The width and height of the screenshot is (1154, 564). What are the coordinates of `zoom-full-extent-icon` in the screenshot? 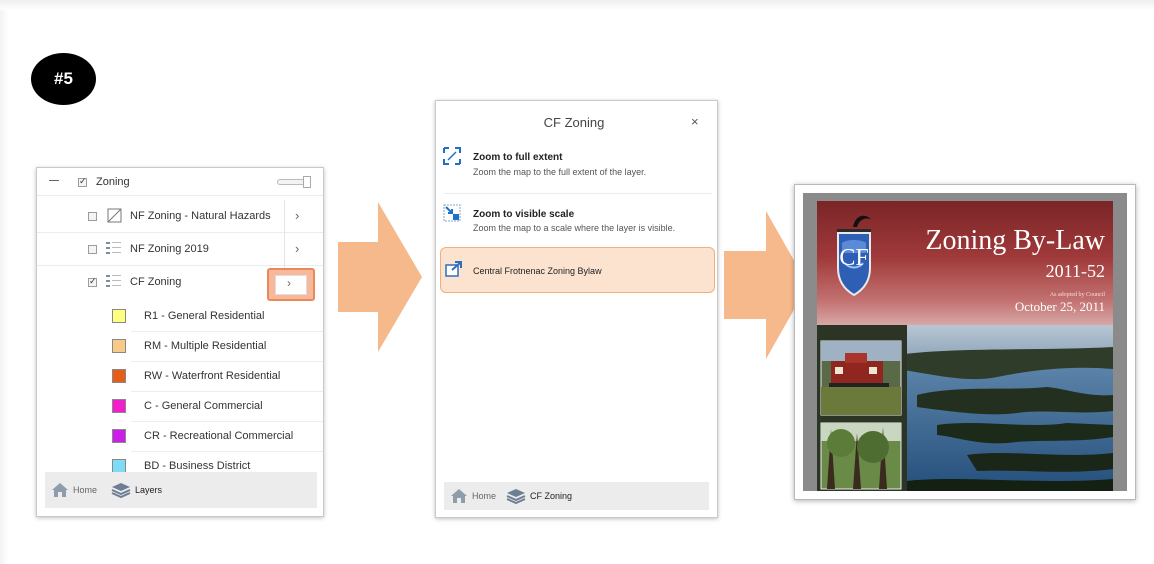 It's located at (452, 156).